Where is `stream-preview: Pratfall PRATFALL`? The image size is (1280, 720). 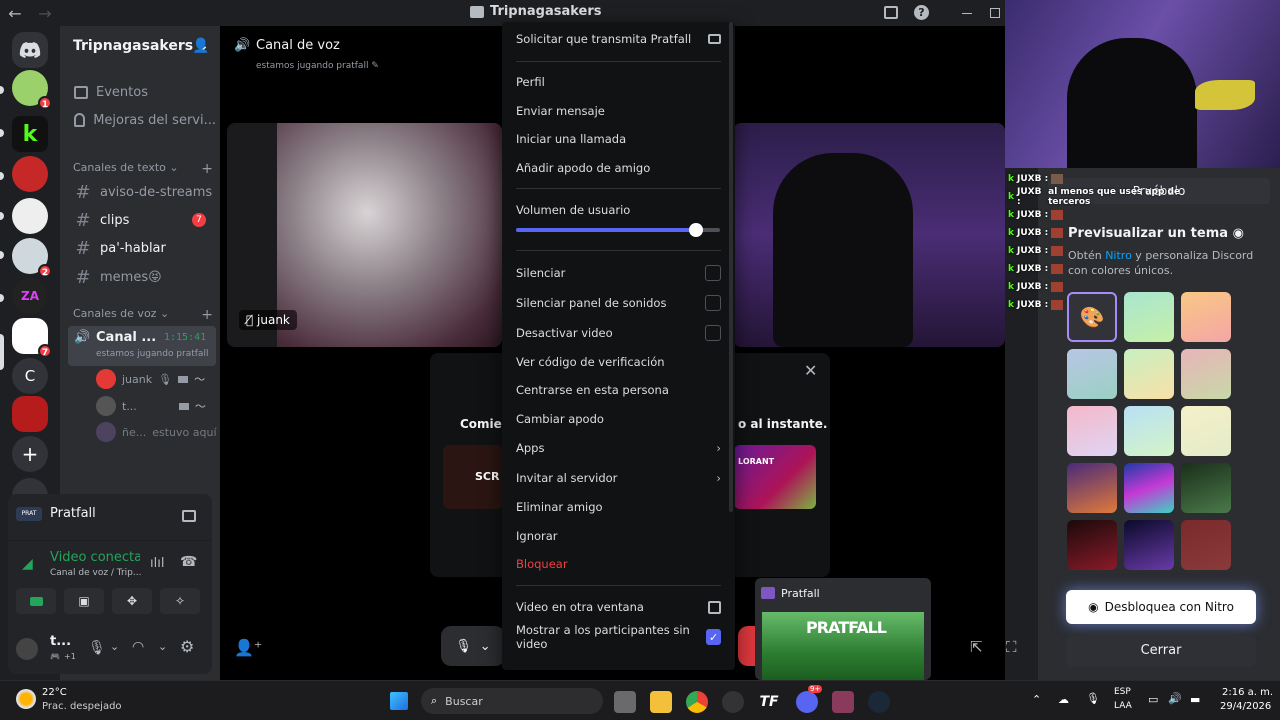 stream-preview: Pratfall PRATFALL is located at coordinates (843, 629).